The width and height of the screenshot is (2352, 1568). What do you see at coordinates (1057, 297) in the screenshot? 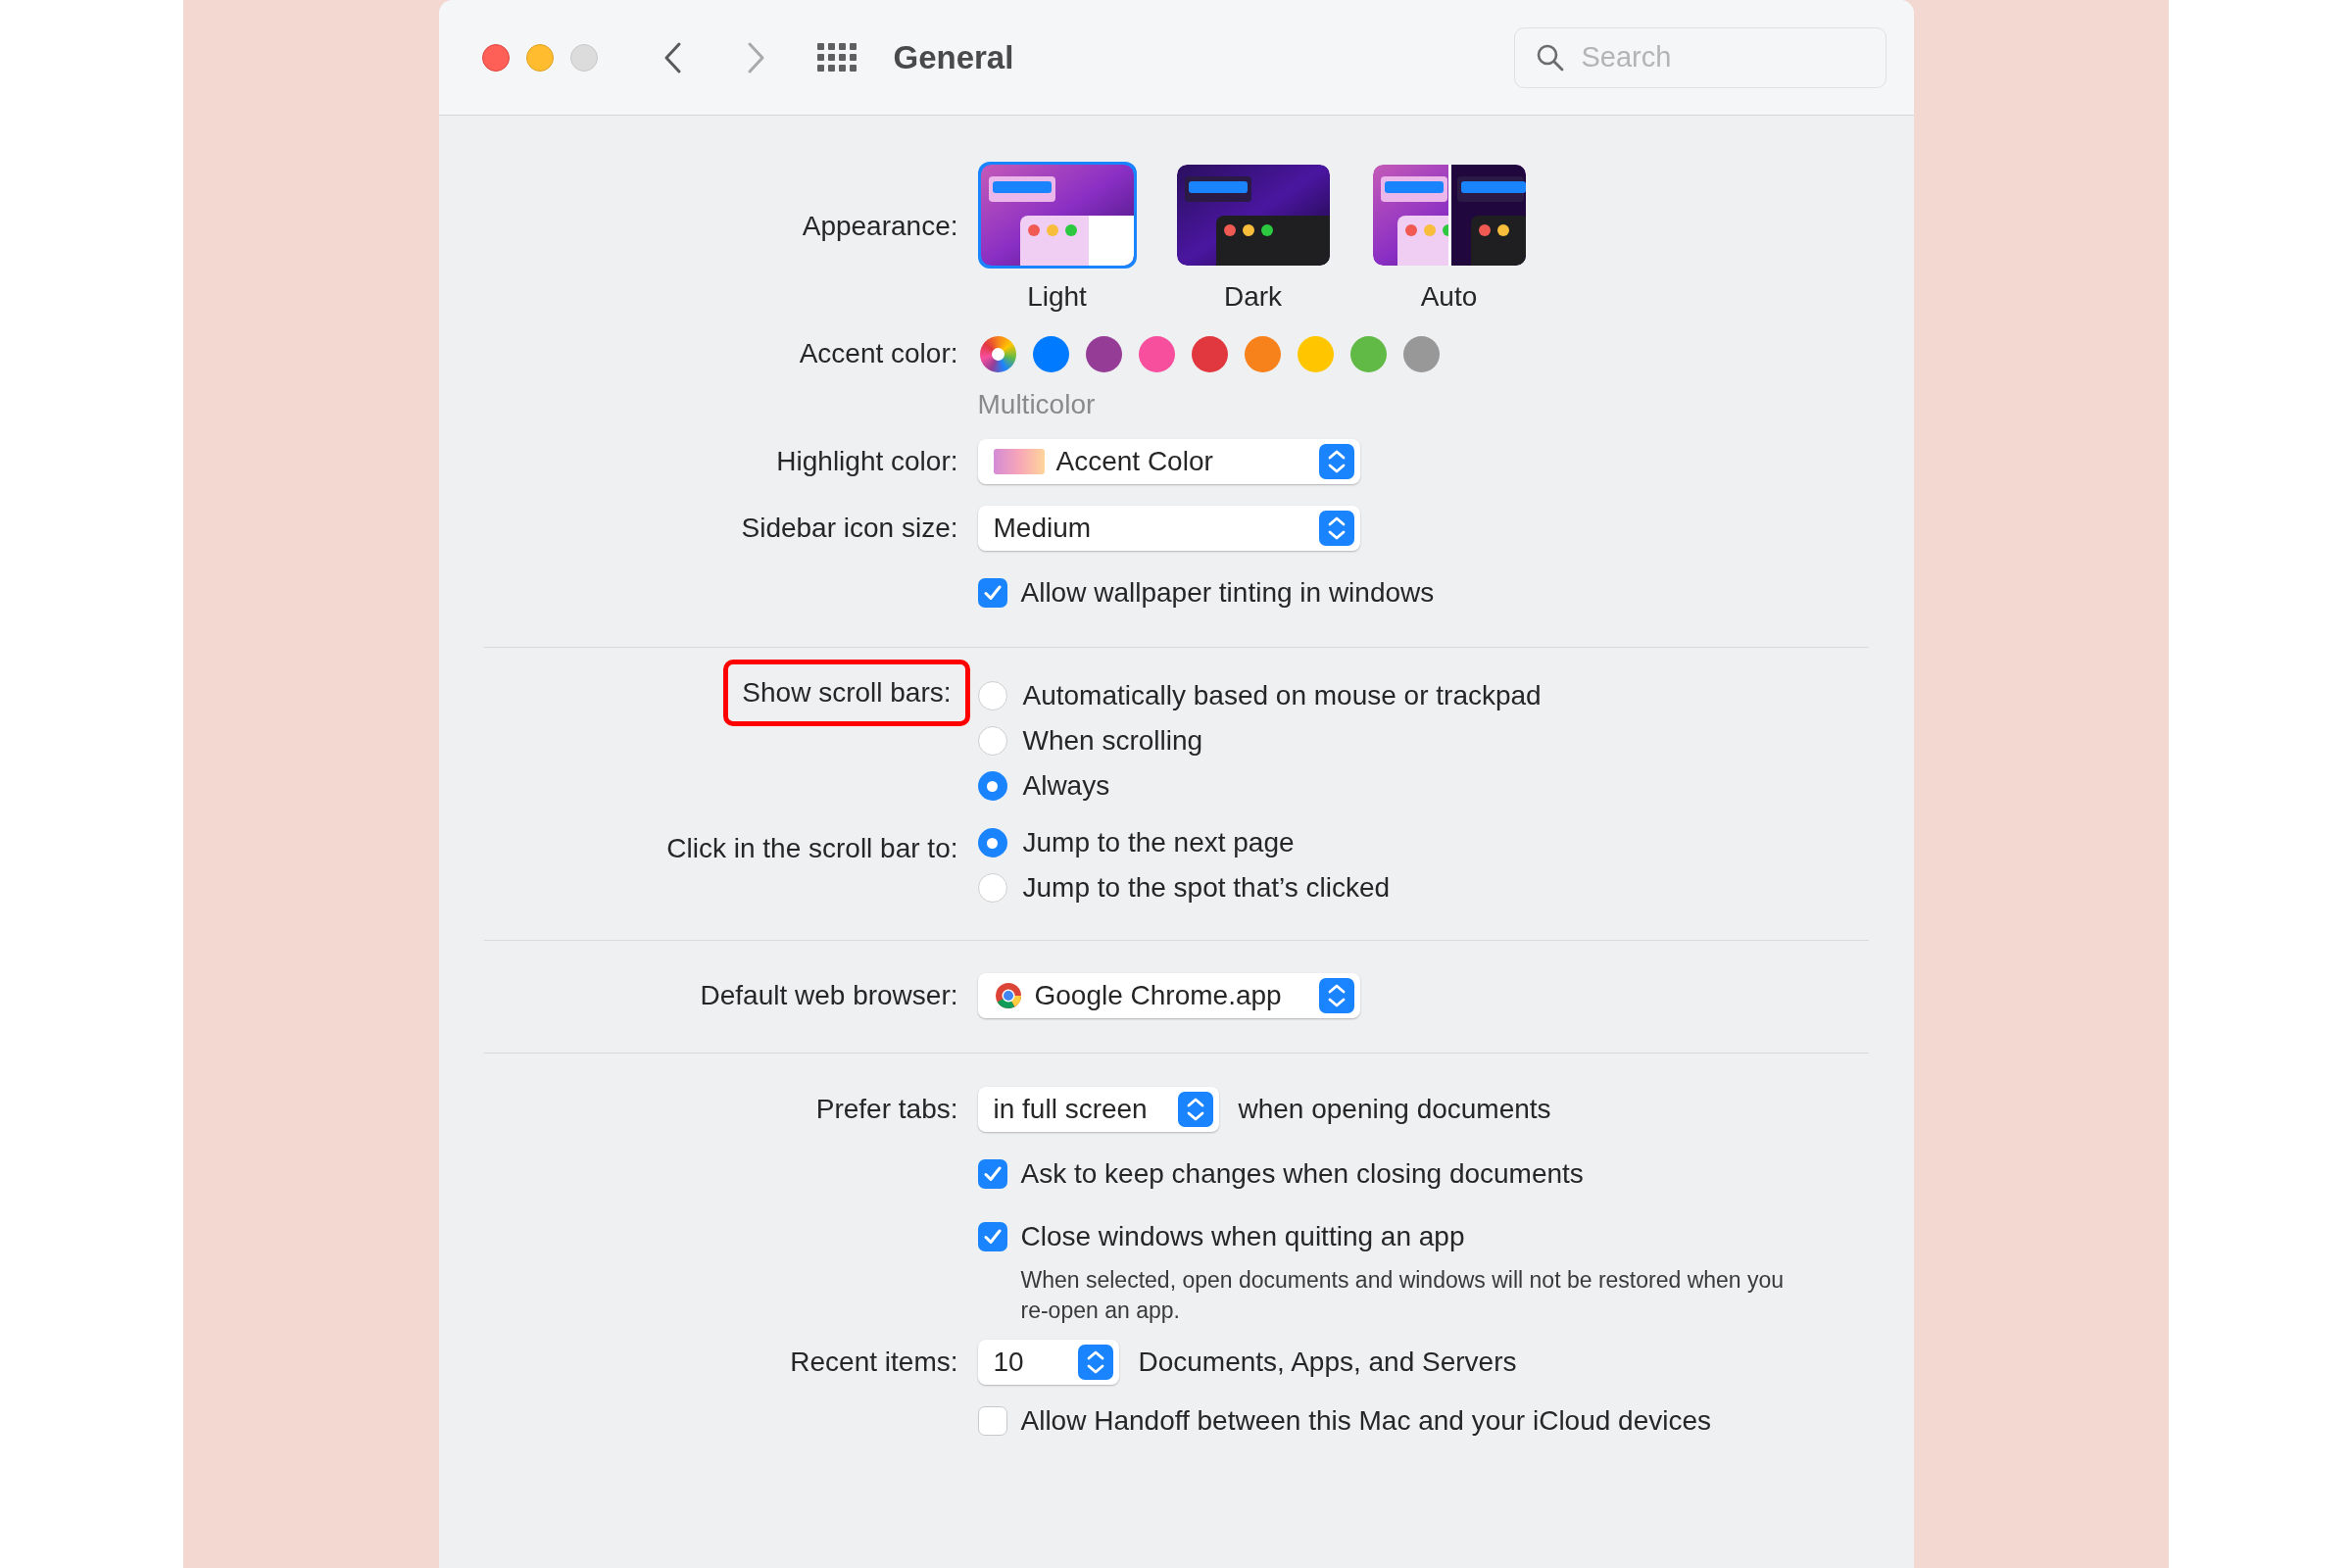
I see `appearance-label: Light` at bounding box center [1057, 297].